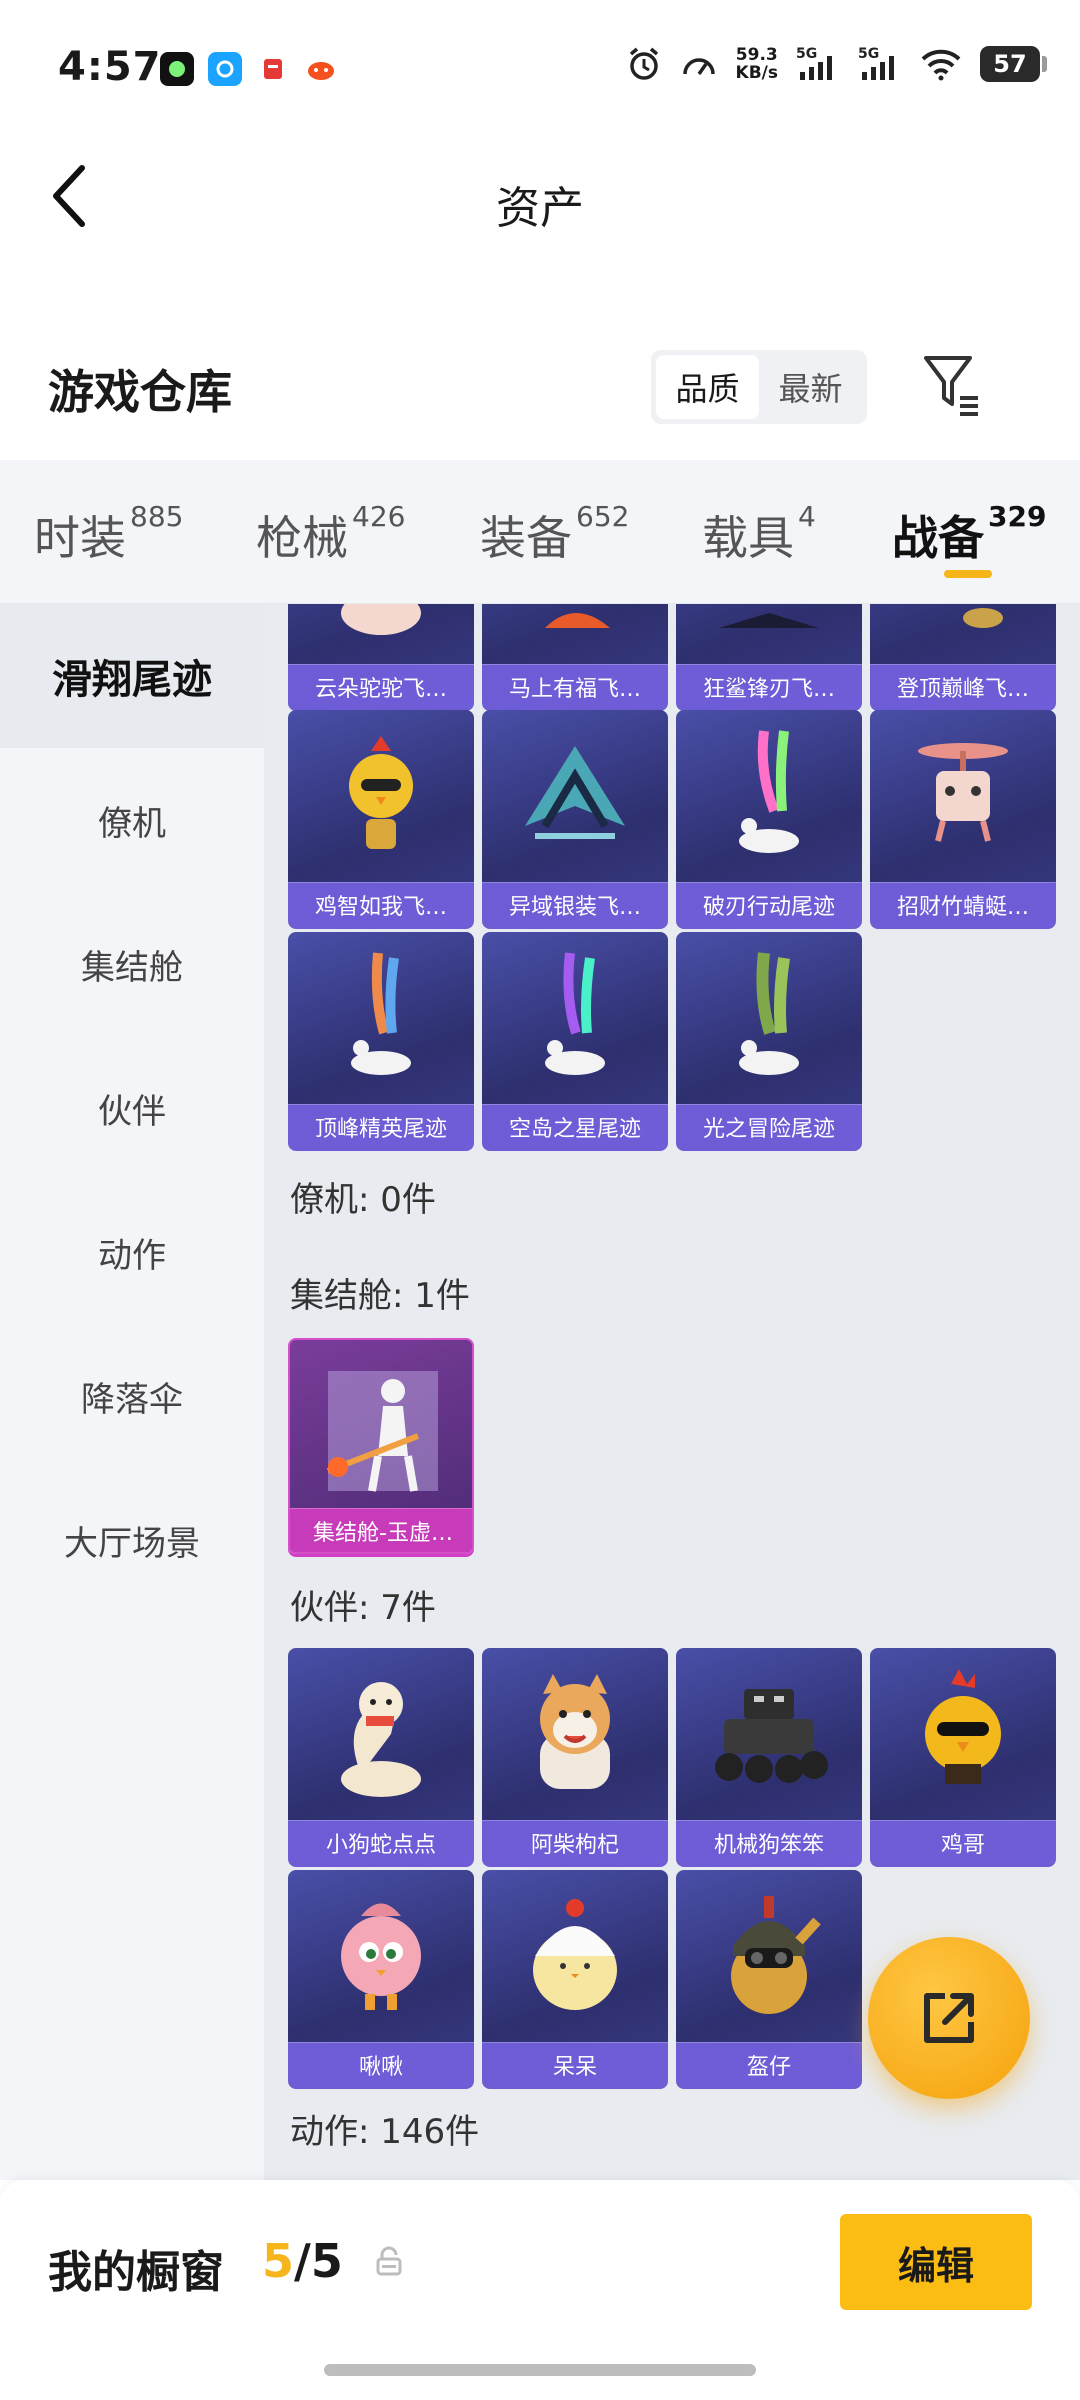 This screenshot has height=2400, width=1080. I want to click on item-name: 顶峰精英尾迹, so click(381, 1126).